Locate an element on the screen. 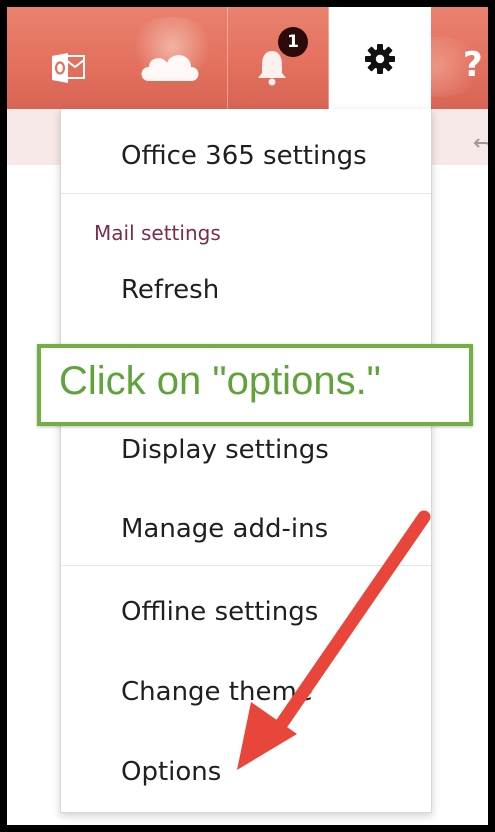  notification-badge: 1 is located at coordinates (293, 42).